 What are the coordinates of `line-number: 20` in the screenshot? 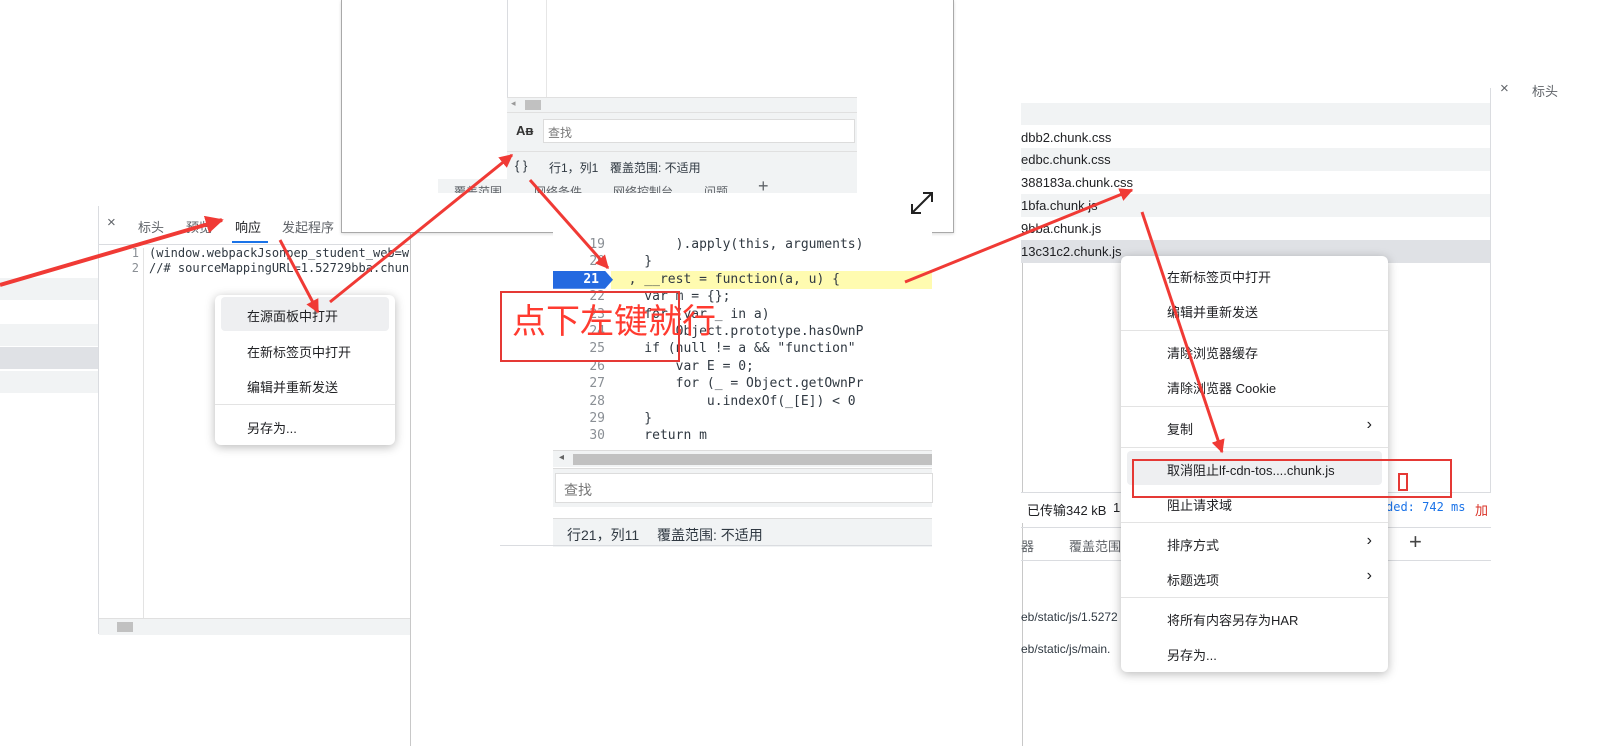 It's located at (579, 261).